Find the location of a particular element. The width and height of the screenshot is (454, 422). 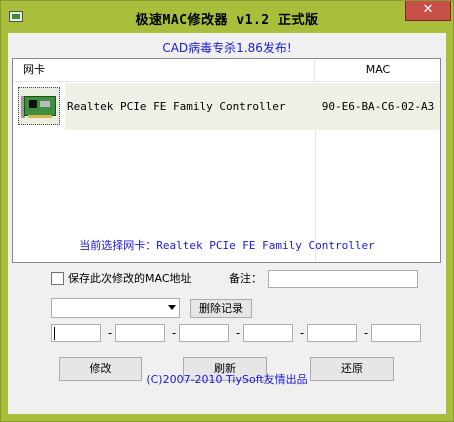

column-header-mac: MAC is located at coordinates (378, 70).